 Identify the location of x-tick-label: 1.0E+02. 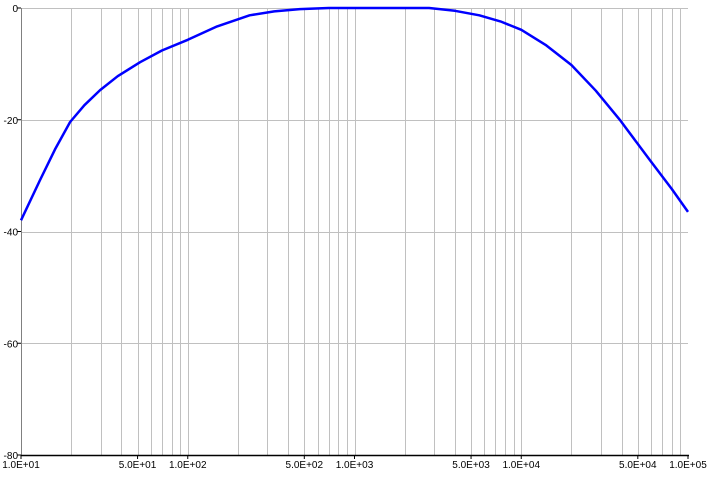
(188, 465).